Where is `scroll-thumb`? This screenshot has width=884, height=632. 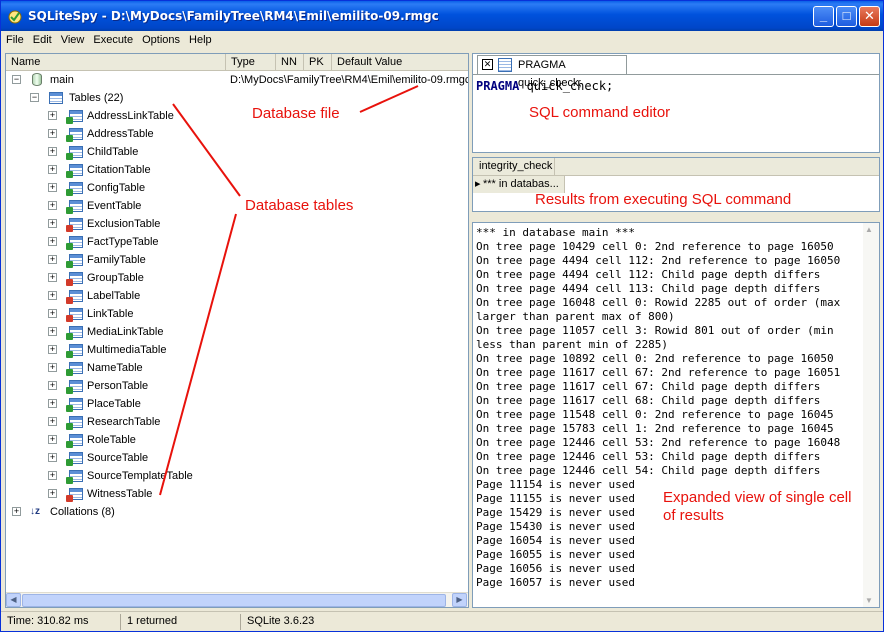
scroll-thumb is located at coordinates (234, 600).